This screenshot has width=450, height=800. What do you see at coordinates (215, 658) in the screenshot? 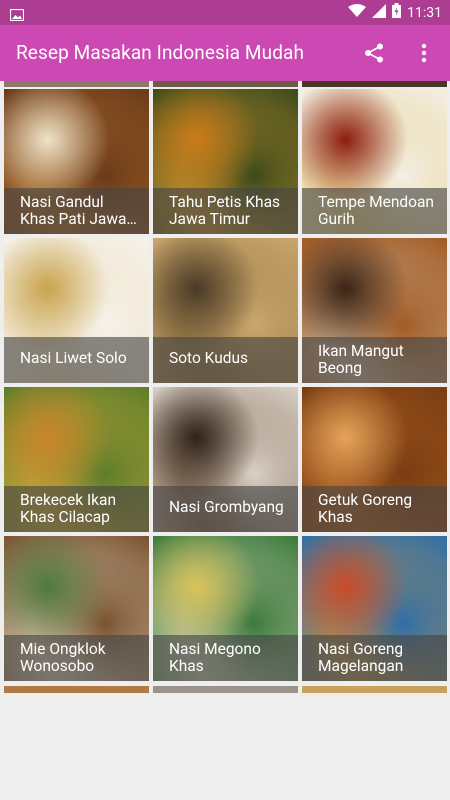
I see `recipe-title: Nasi Megono Khas` at bounding box center [215, 658].